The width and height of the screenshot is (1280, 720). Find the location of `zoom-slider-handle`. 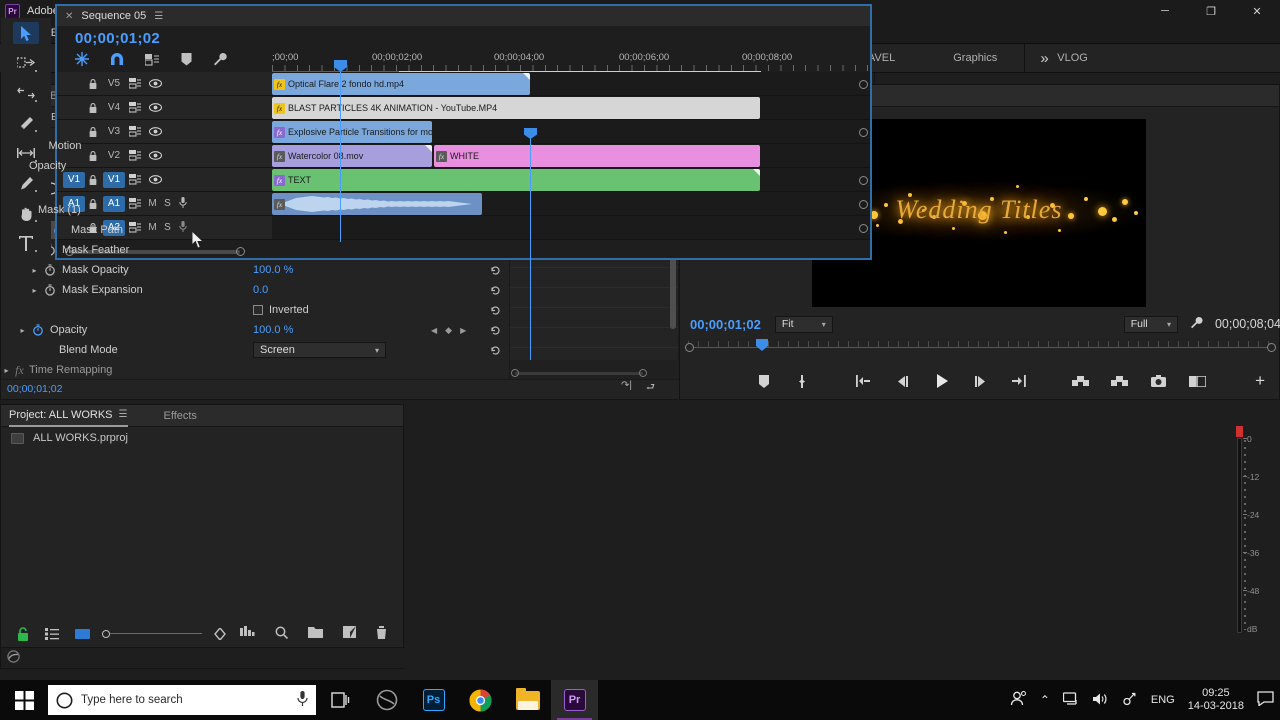

zoom-slider-handle is located at coordinates (106, 634).